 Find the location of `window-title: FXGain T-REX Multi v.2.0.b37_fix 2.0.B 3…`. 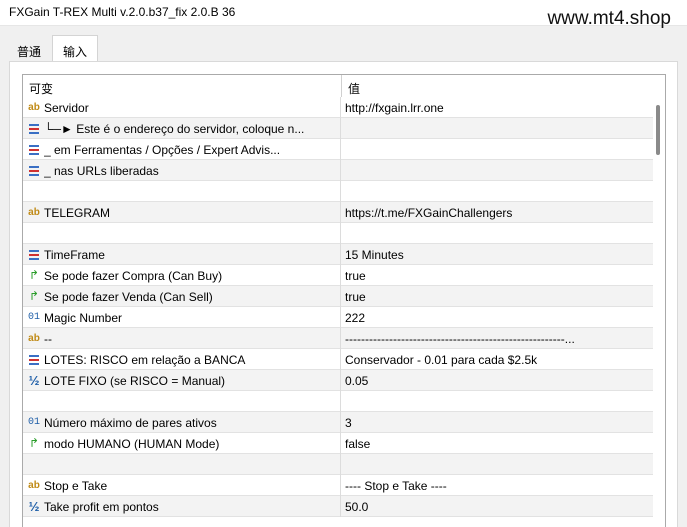

window-title: FXGain T-REX Multi v.2.0.b37_fix 2.0.B 3… is located at coordinates (122, 12).